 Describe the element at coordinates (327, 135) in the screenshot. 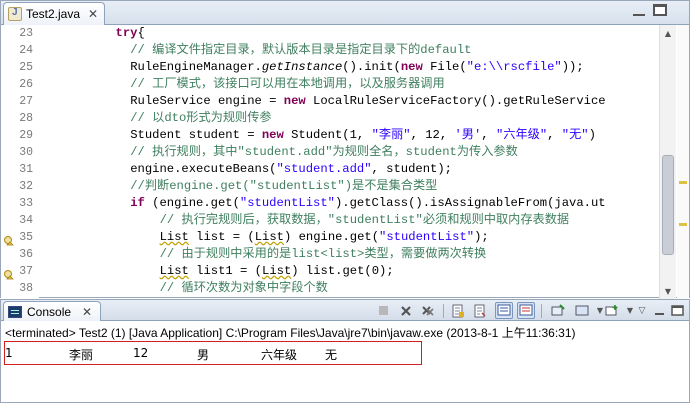

I see `code-token: Student(1,` at that location.